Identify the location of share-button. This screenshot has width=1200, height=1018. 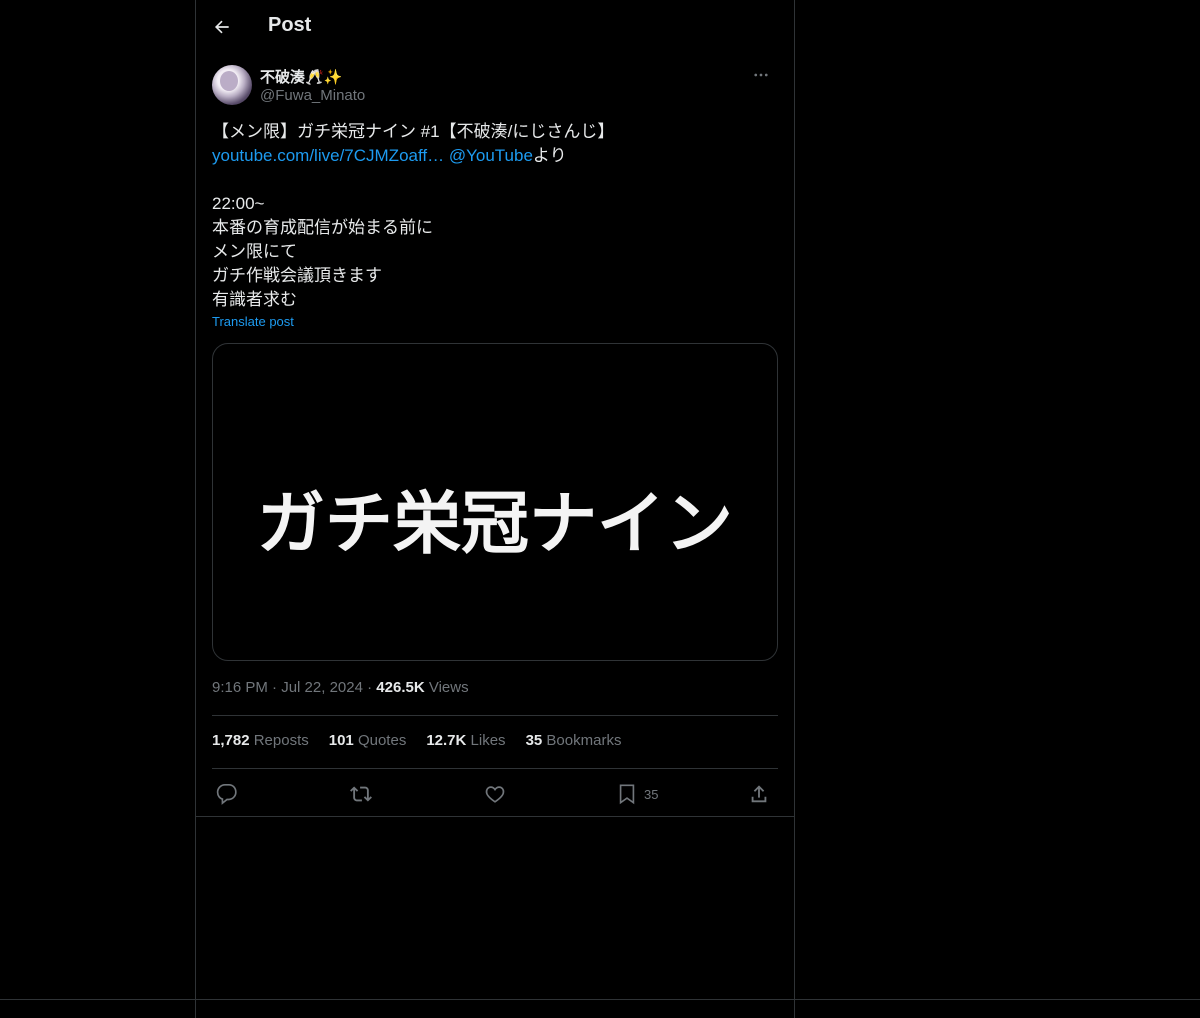
(759, 794).